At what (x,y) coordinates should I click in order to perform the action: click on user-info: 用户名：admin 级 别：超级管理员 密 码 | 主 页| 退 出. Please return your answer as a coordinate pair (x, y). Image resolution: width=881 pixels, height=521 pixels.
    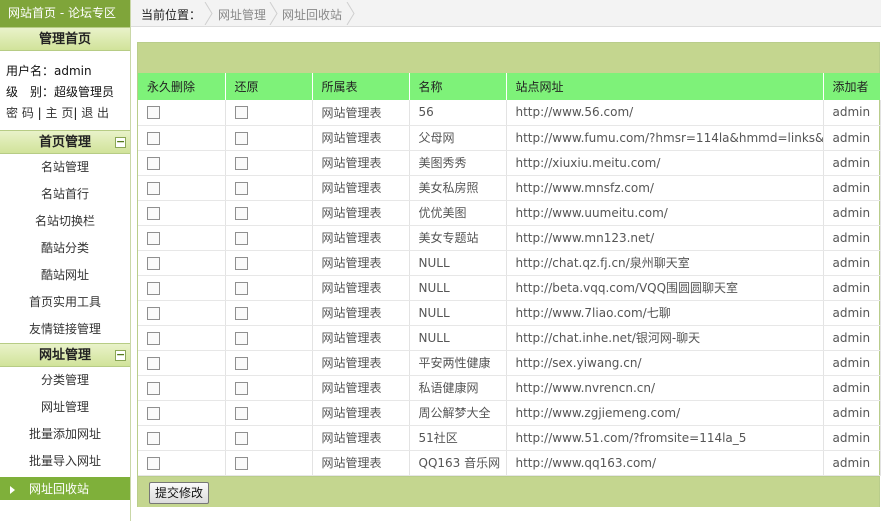
    Looking at the image, I should click on (65, 90).